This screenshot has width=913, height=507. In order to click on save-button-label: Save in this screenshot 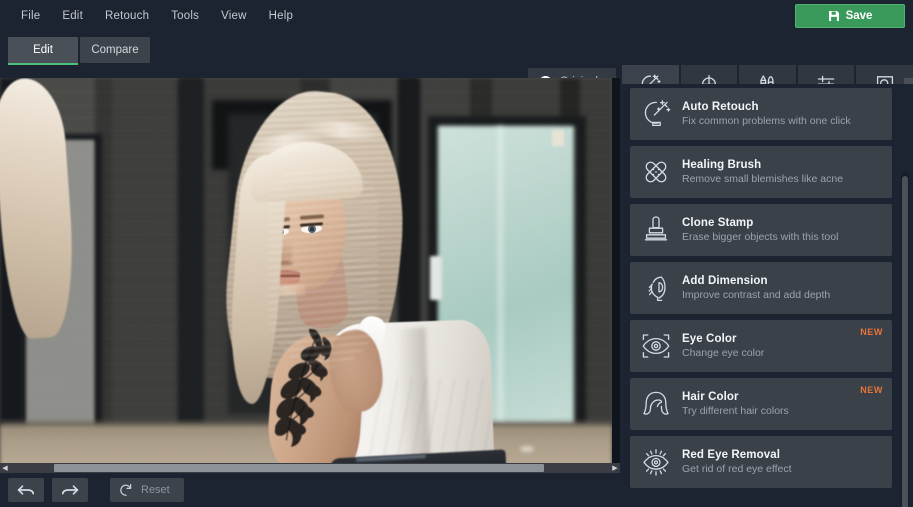, I will do `click(859, 16)`.